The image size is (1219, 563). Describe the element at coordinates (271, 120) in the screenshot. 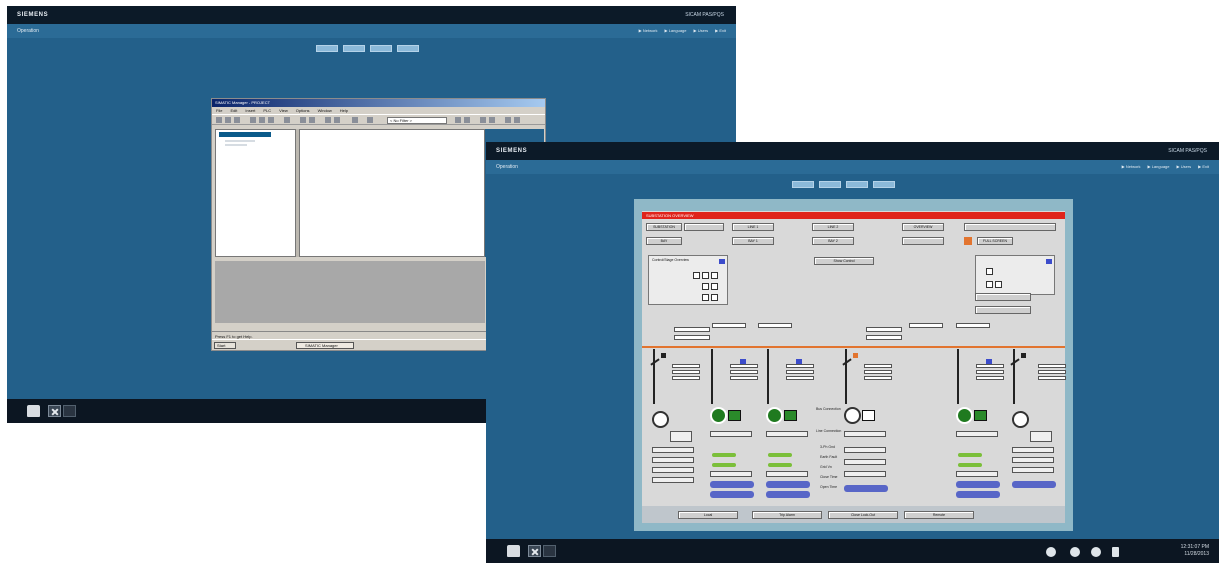

I see `paste-icon` at that location.